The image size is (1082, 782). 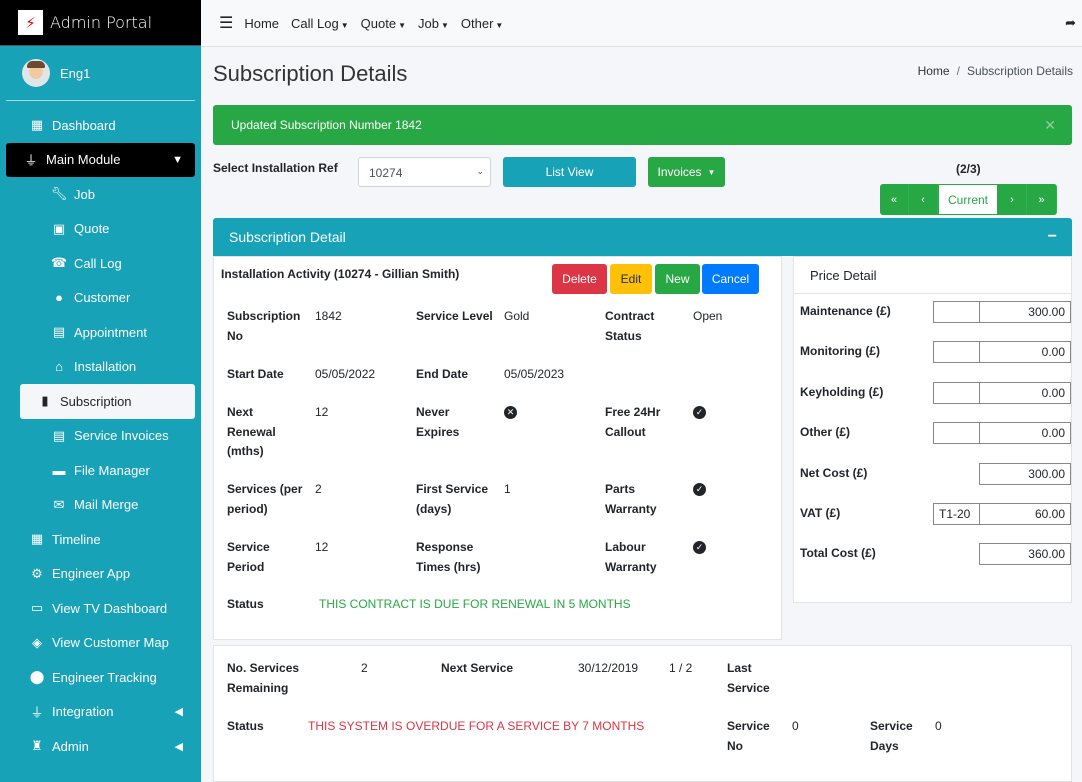 I want to click on breadcrumb-home: Home, so click(x=934, y=71).